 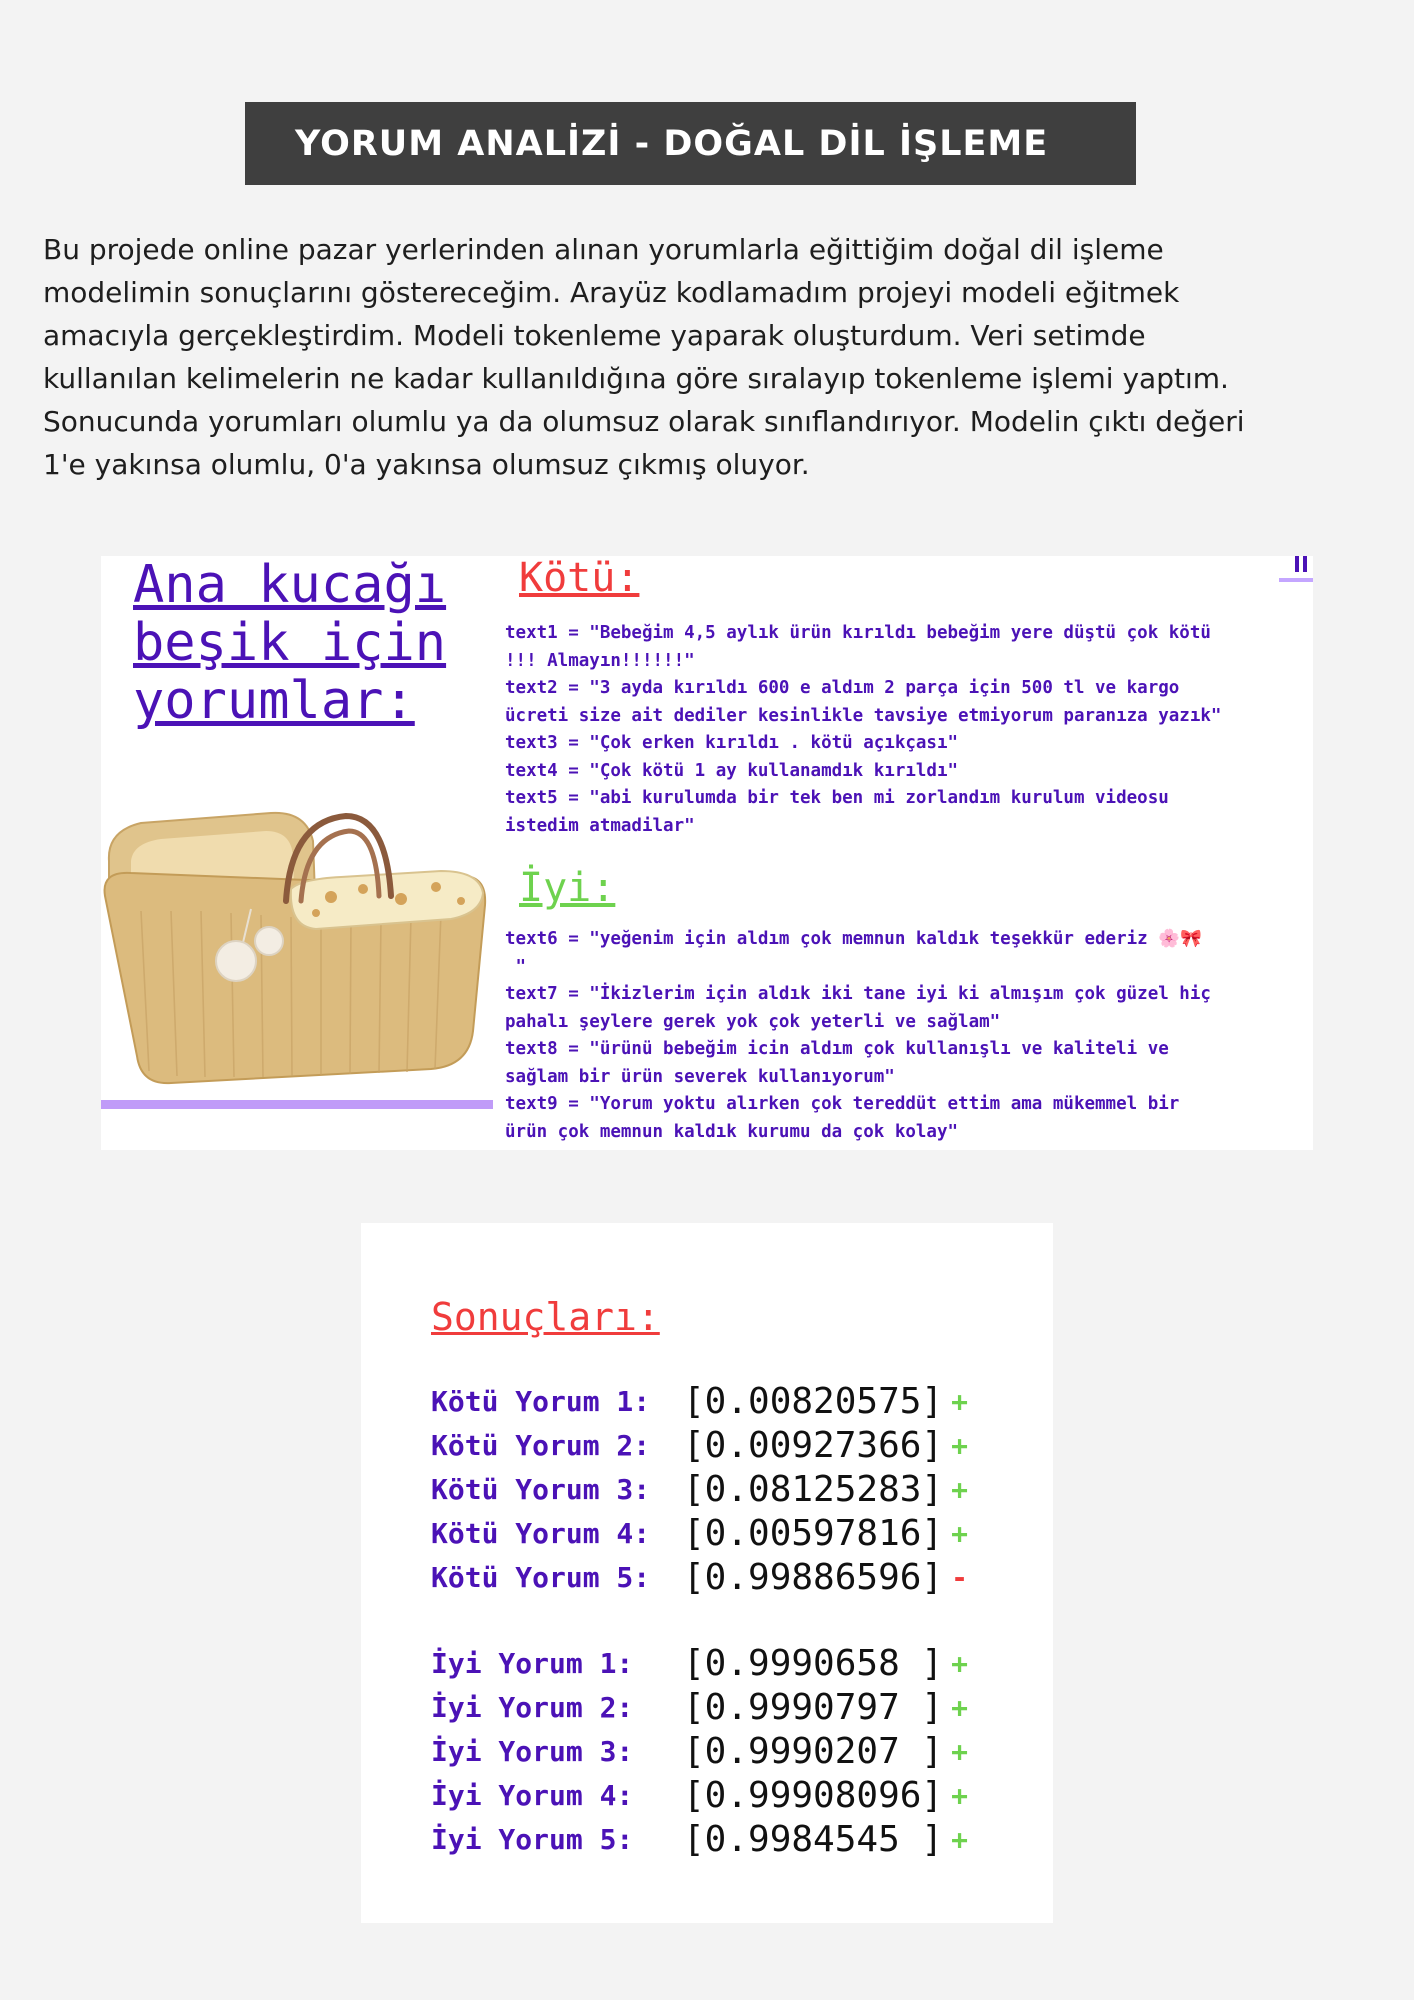 I want to click on result-value: [0.00597816], so click(x=813, y=1533).